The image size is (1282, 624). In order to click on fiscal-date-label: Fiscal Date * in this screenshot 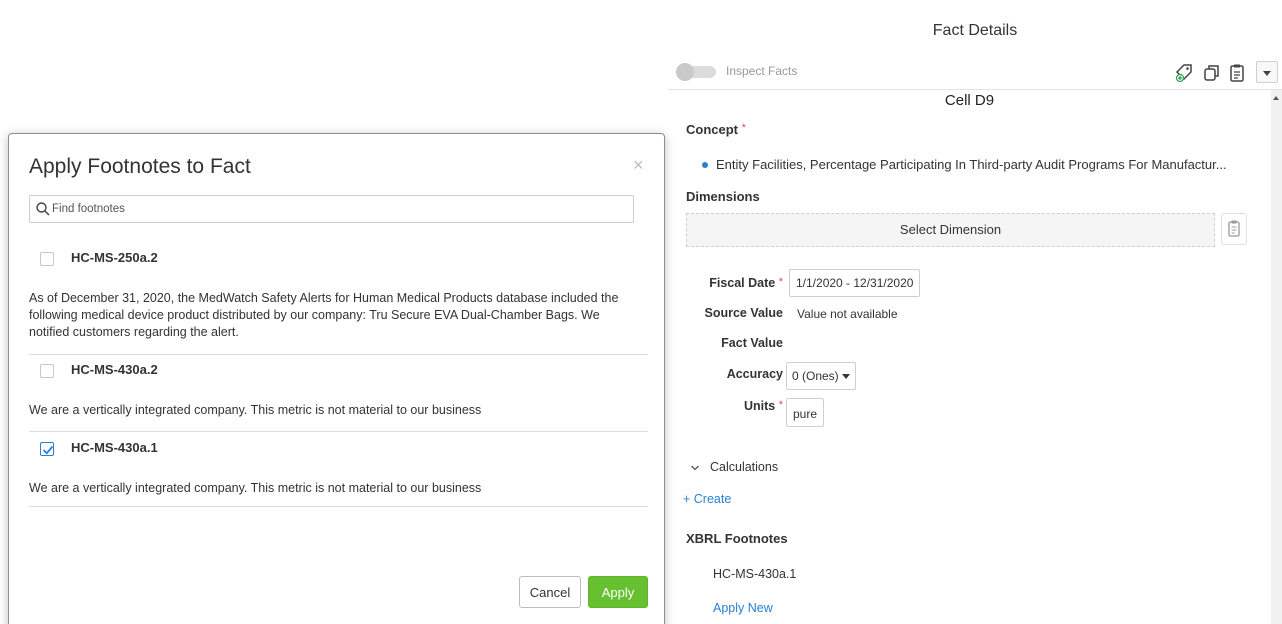, I will do `click(728, 283)`.